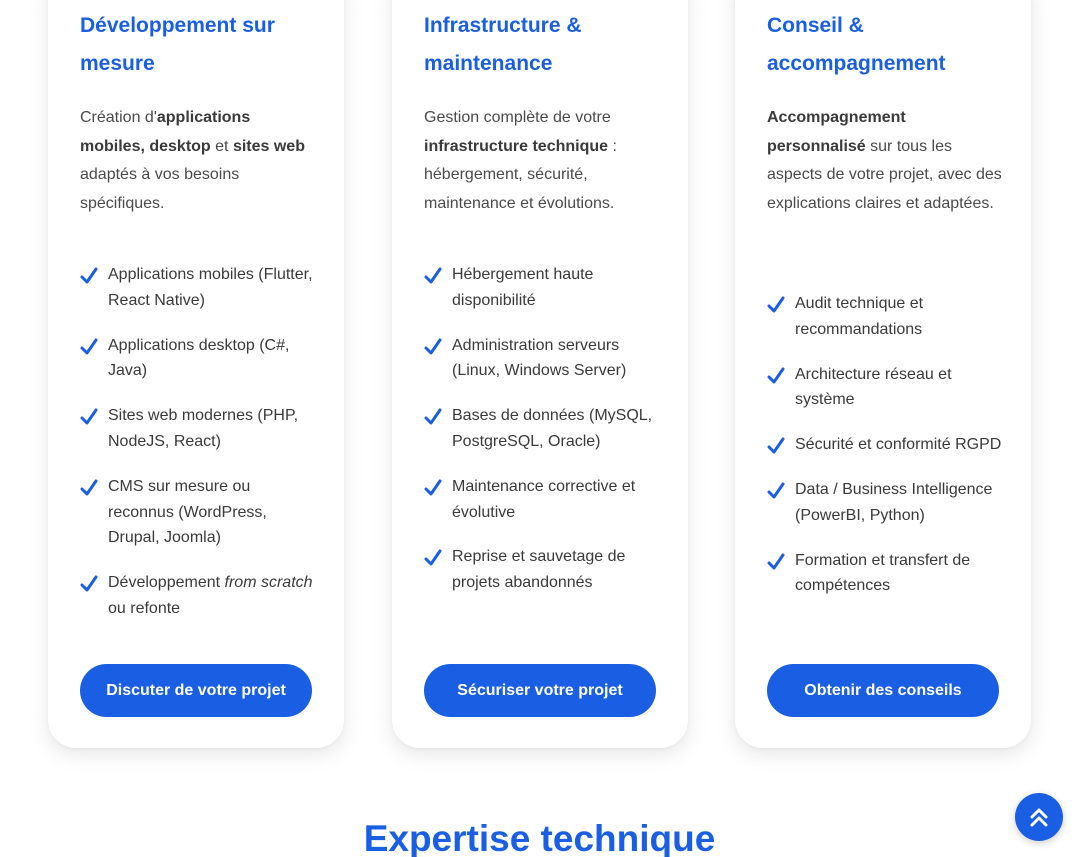  Describe the element at coordinates (885, 388) in the screenshot. I see `feature-item: Architecture réseau et système` at that location.